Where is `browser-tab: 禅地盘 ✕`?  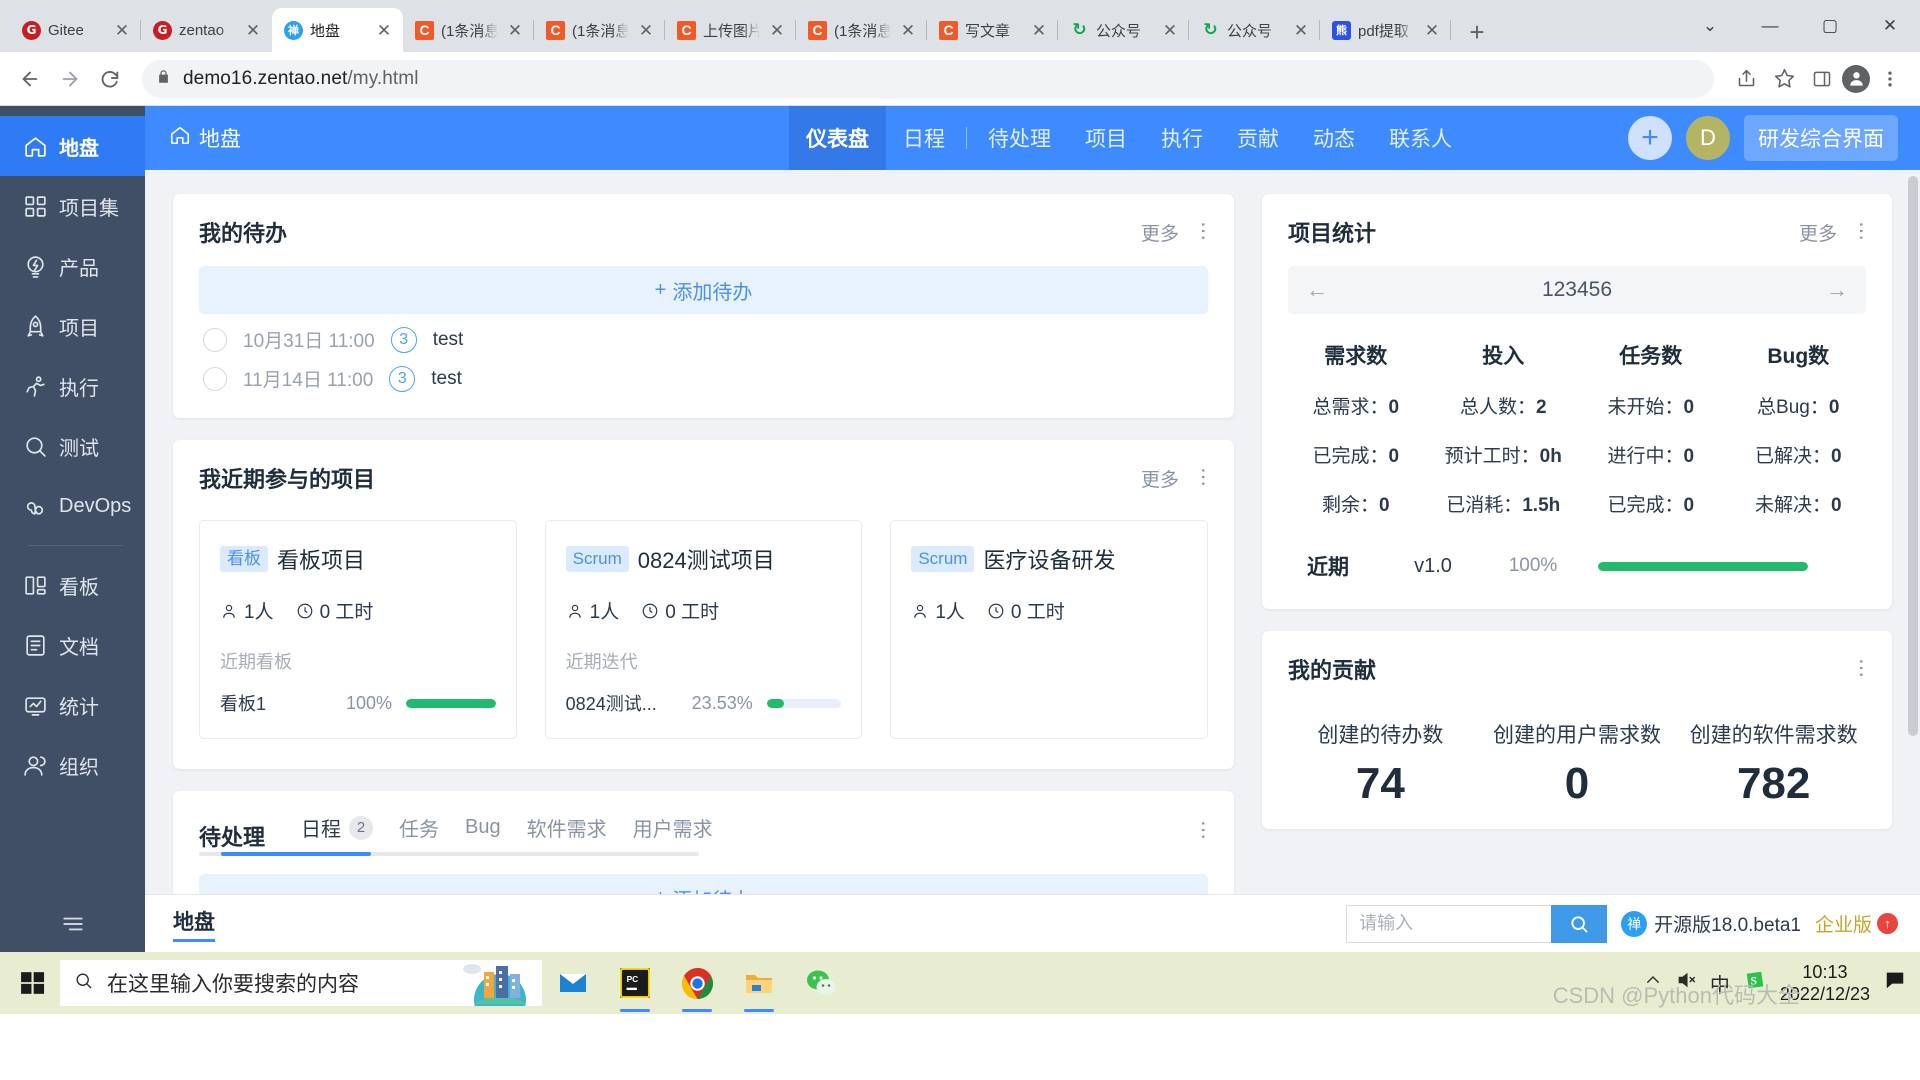 browser-tab: 禅地盘 ✕ is located at coordinates (337, 30).